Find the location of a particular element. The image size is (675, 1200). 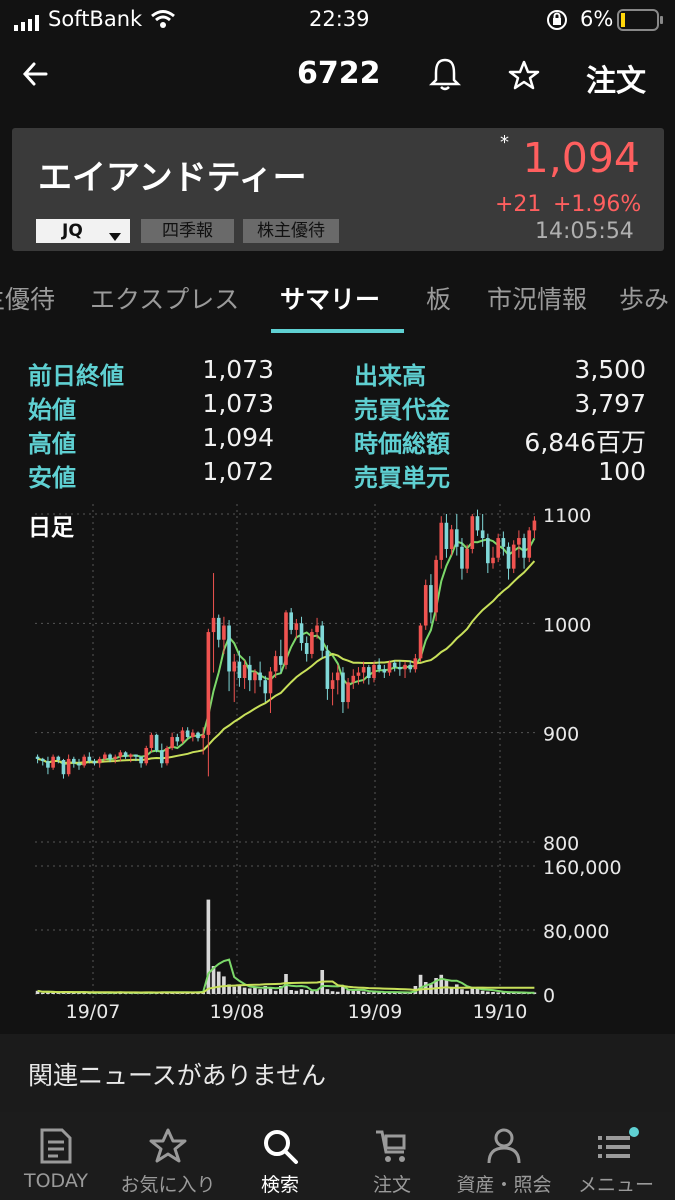

wifi-icon is located at coordinates (163, 19).